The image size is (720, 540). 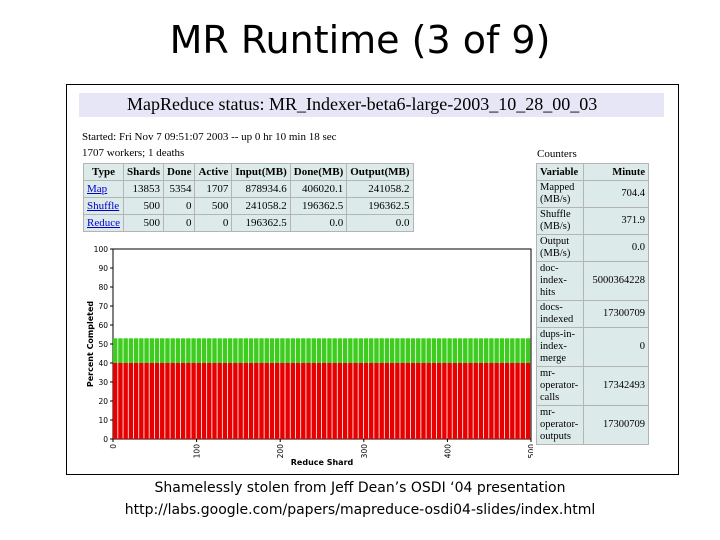 What do you see at coordinates (179, 189) in the screenshot?
I see `jobs-cell: 5354` at bounding box center [179, 189].